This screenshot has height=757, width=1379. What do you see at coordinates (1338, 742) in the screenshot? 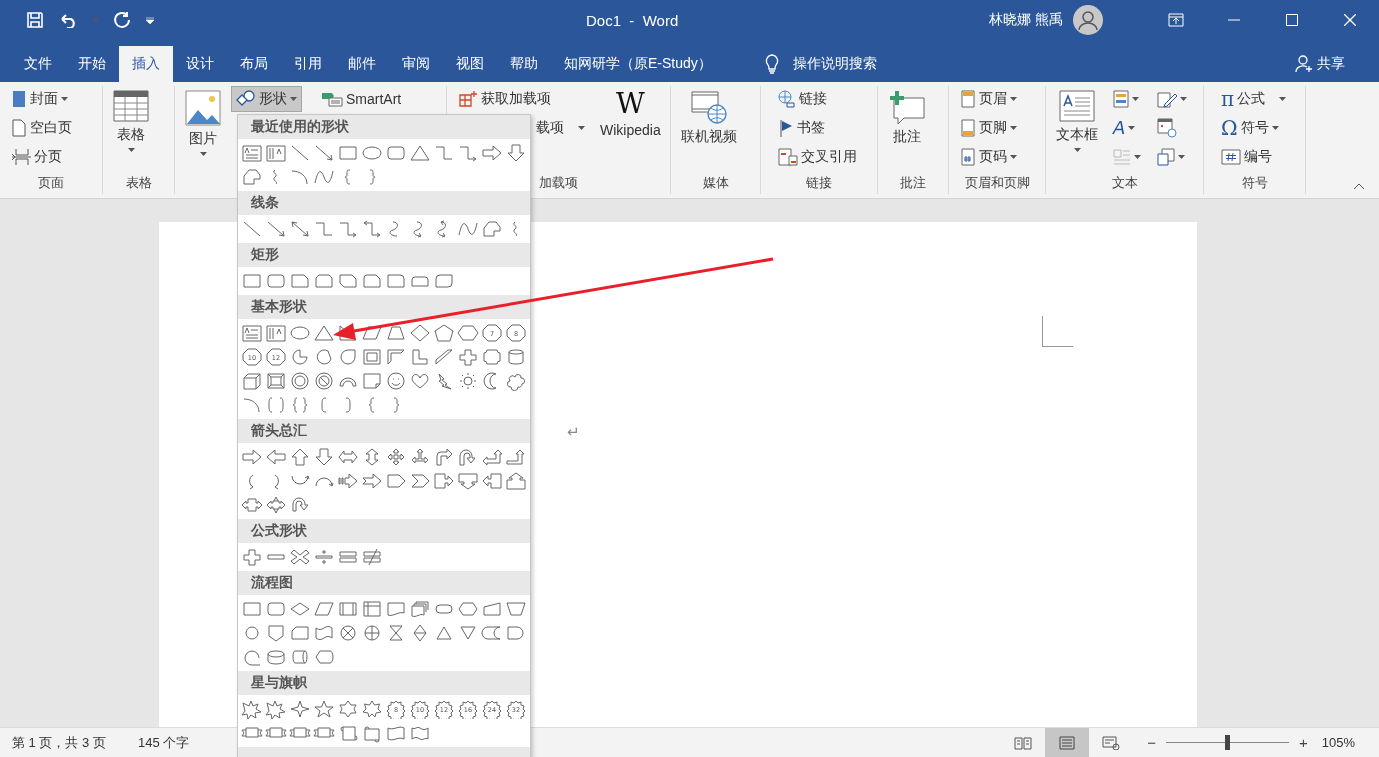
I see `zoom-percent: 105%` at bounding box center [1338, 742].